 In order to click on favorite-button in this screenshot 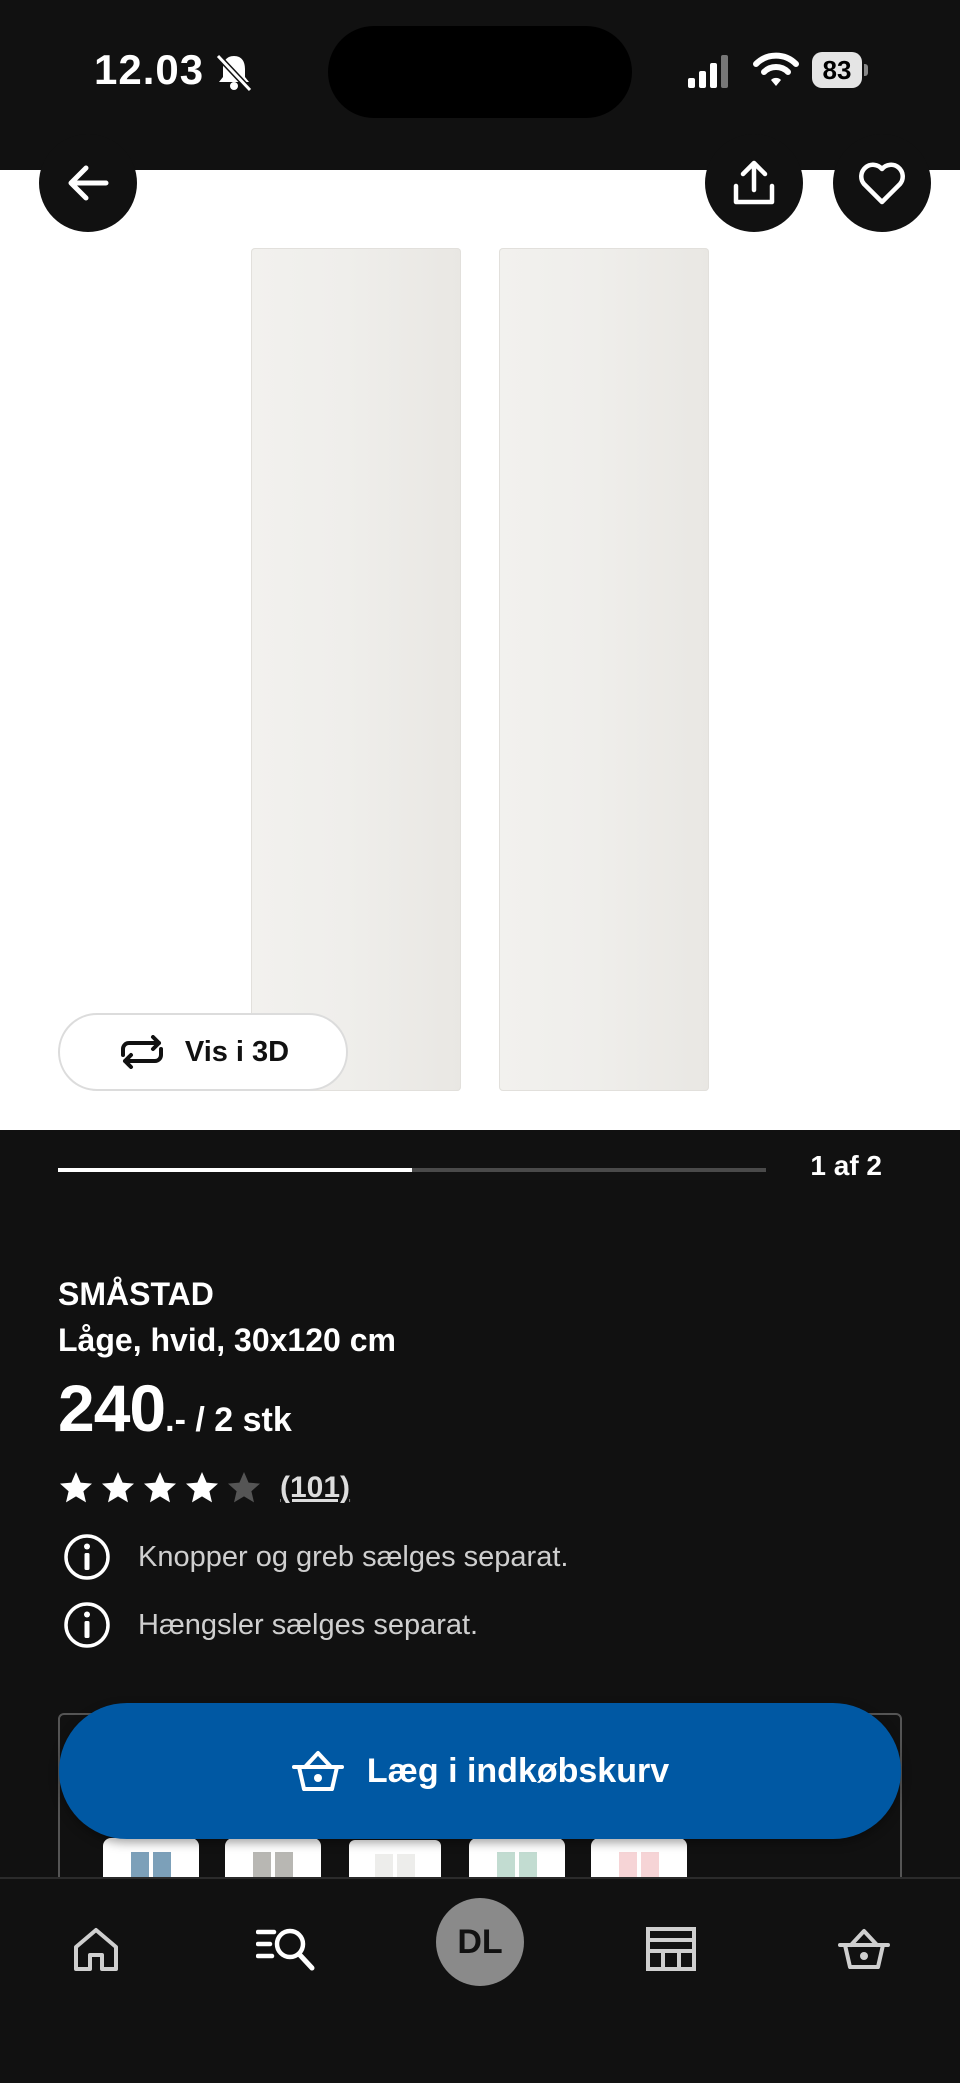, I will do `click(882, 183)`.